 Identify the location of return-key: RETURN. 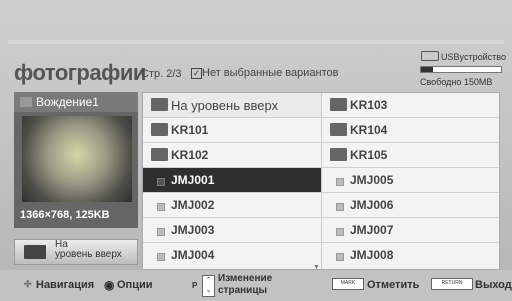
(452, 284).